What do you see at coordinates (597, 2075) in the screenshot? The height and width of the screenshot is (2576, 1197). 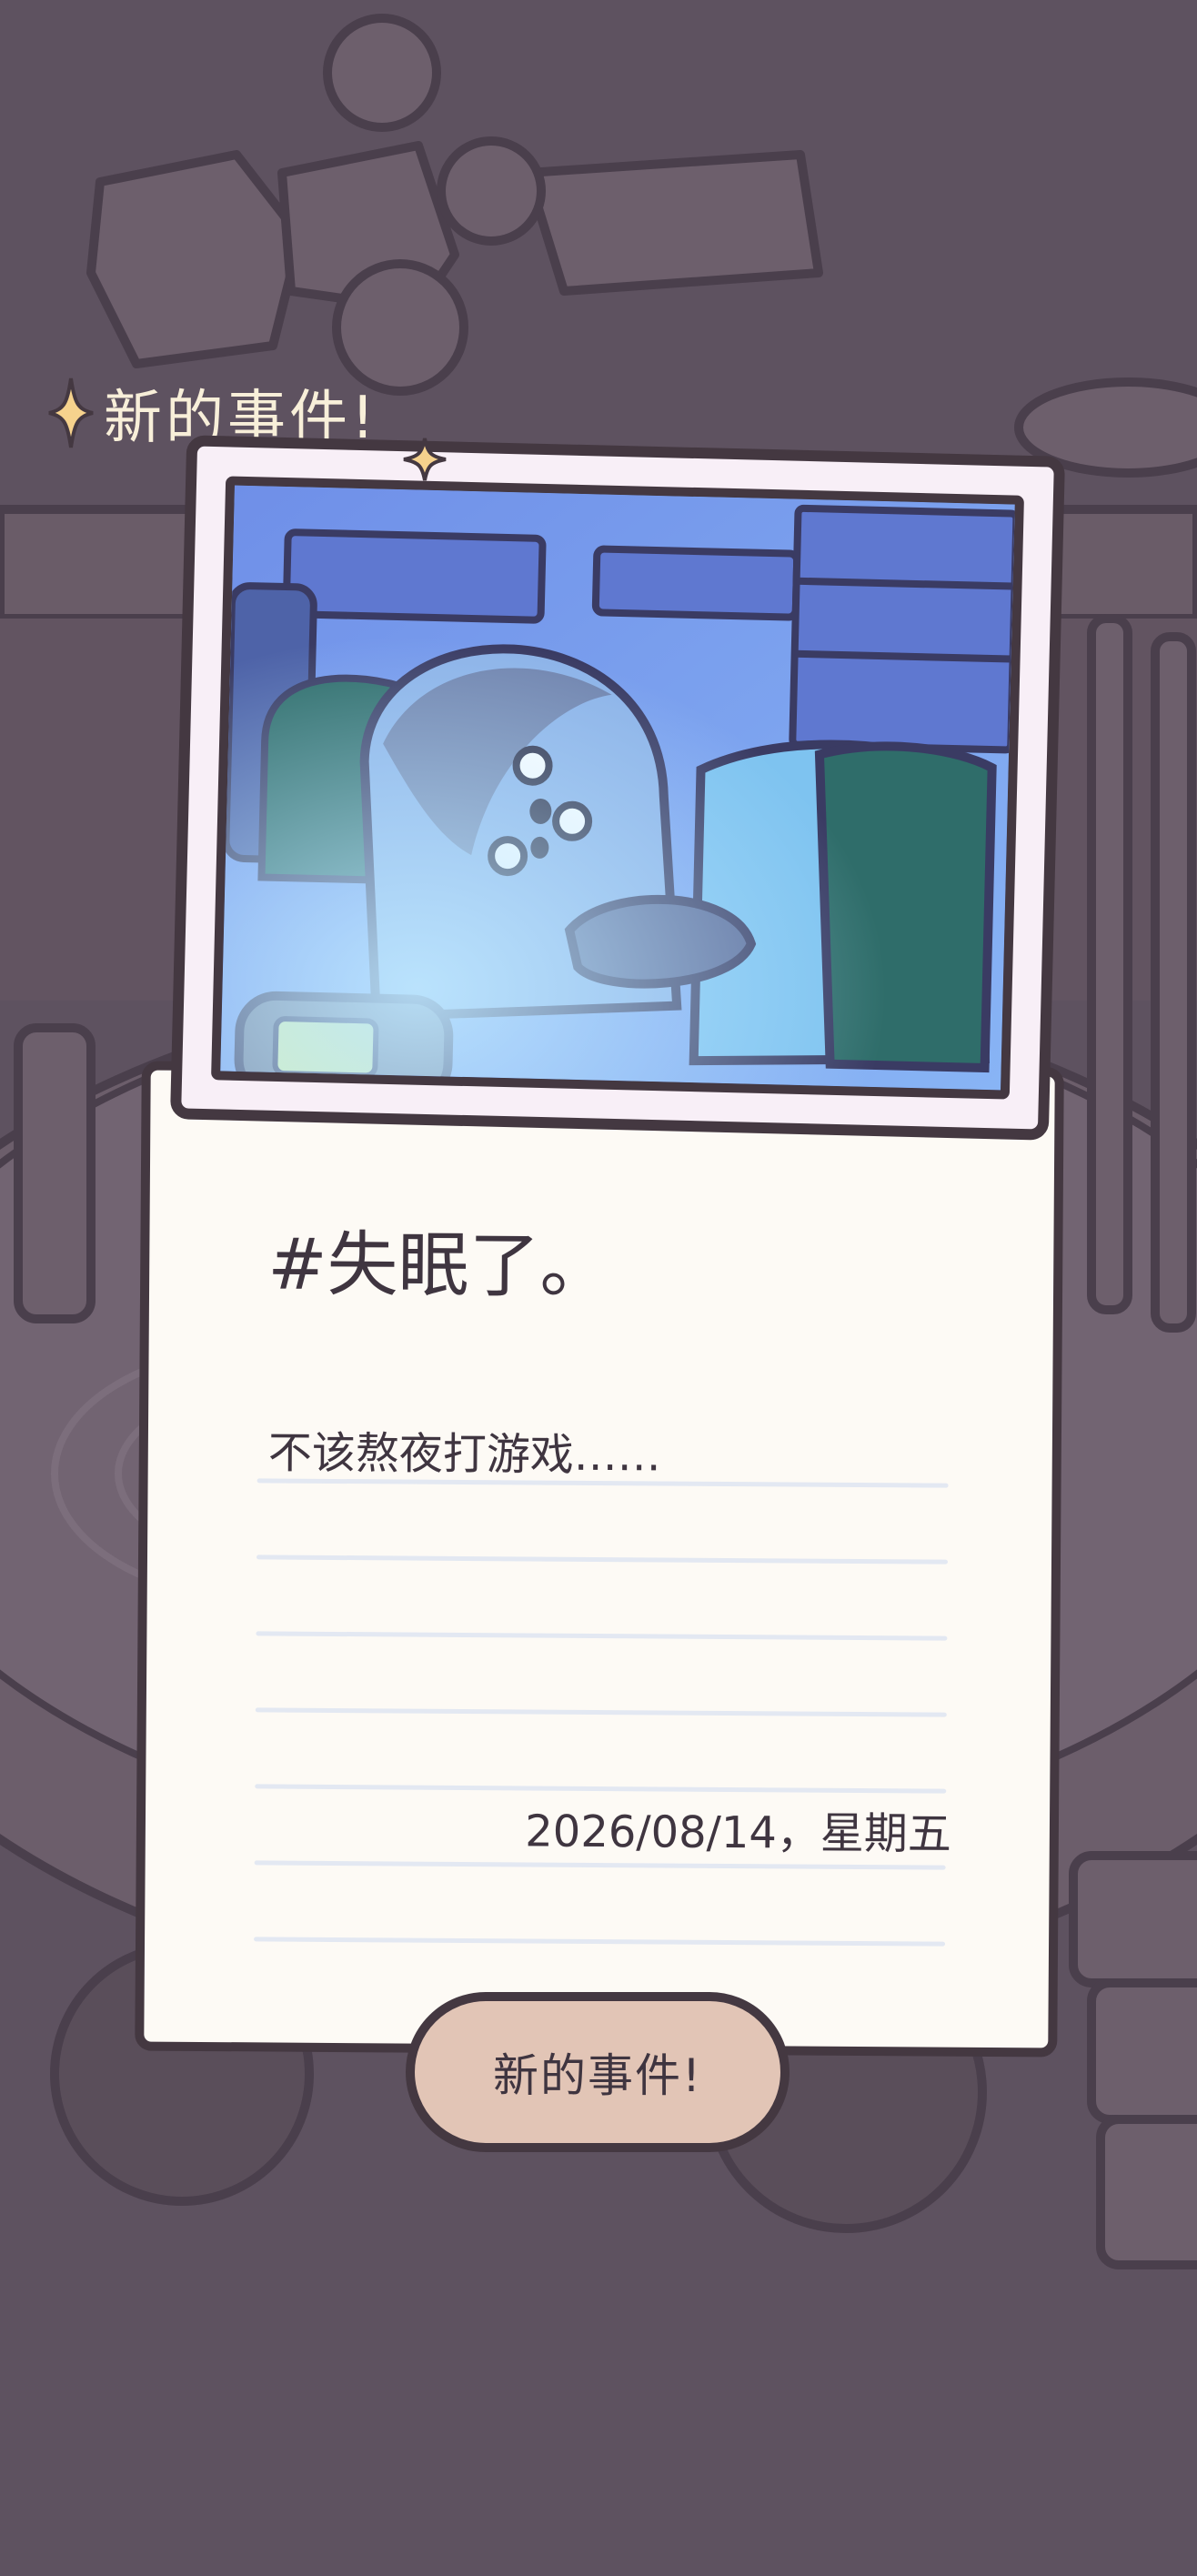 I see `new-event-button-label: 新的事件!` at bounding box center [597, 2075].